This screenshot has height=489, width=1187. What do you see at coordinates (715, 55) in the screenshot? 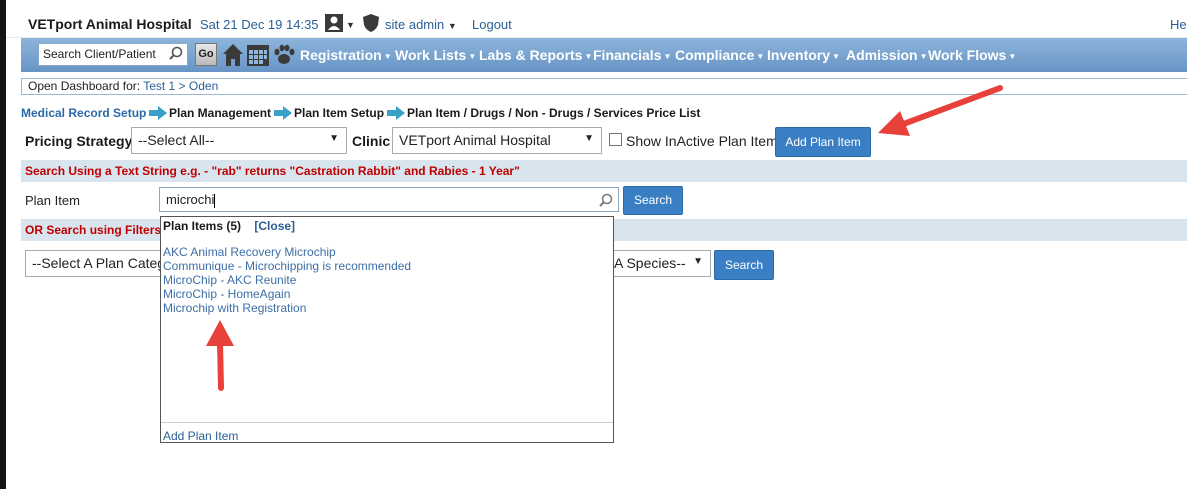
I see `menu-label: Compliance` at bounding box center [715, 55].